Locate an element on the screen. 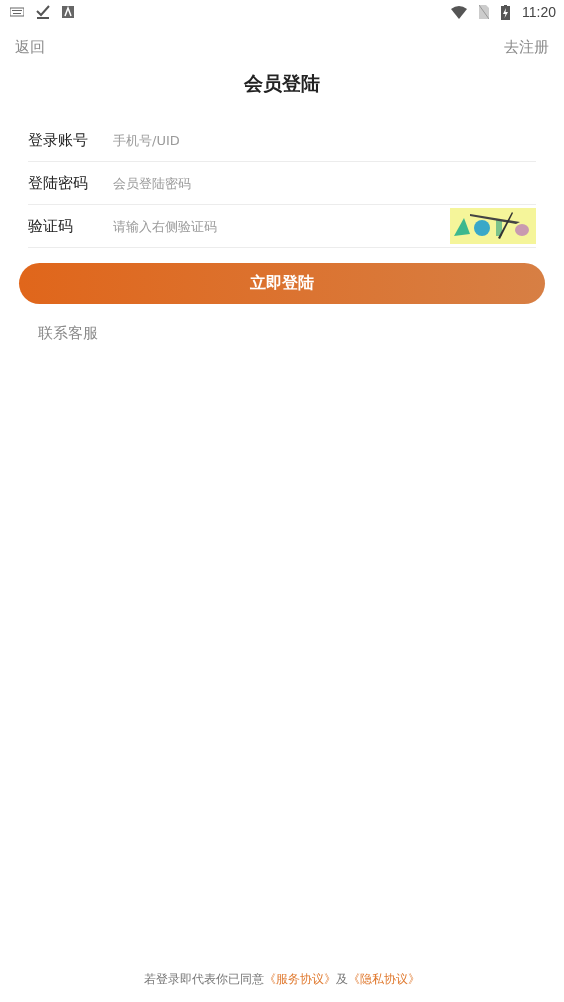  agreement-link: 《隐私协议》 is located at coordinates (384, 979).